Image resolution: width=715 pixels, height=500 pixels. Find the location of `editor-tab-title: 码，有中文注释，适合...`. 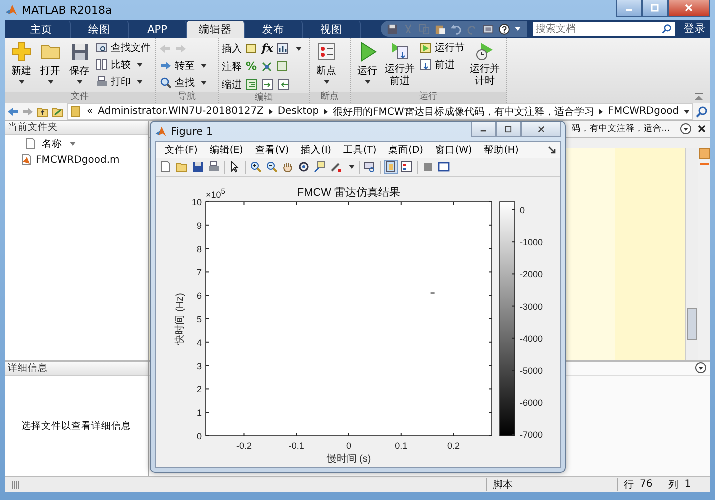

editor-tab-title: 码，有中文注释，适合... is located at coordinates (621, 129).